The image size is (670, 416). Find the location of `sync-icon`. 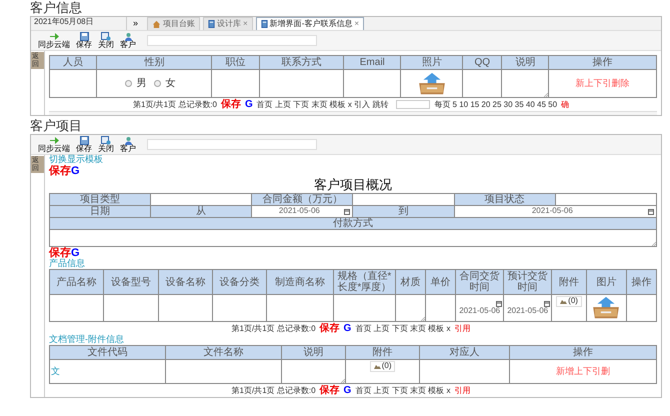

sync-icon is located at coordinates (54, 36).